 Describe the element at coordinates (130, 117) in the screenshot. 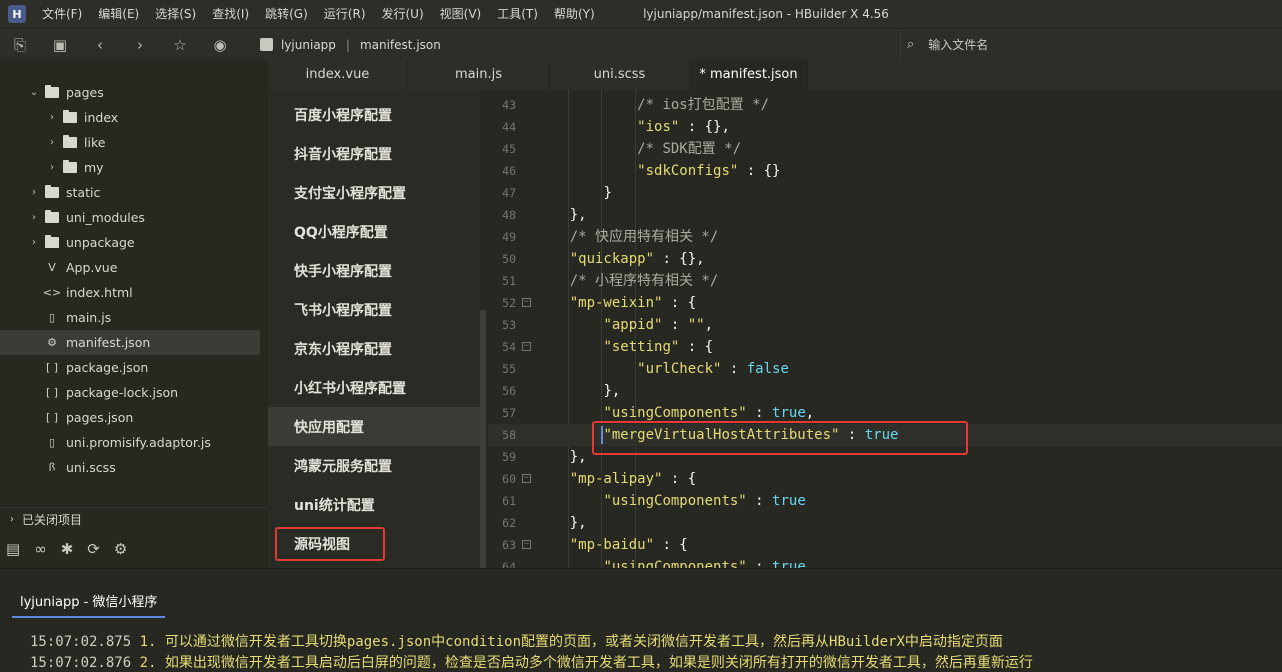

I see `tree-item: › index` at that location.